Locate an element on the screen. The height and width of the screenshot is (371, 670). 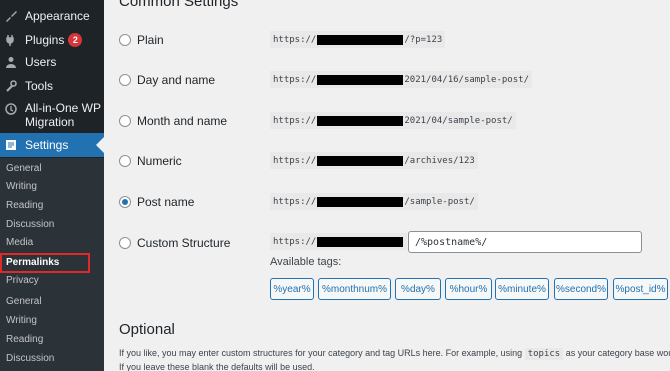
option-plain-label: Plain is located at coordinates (150, 40).